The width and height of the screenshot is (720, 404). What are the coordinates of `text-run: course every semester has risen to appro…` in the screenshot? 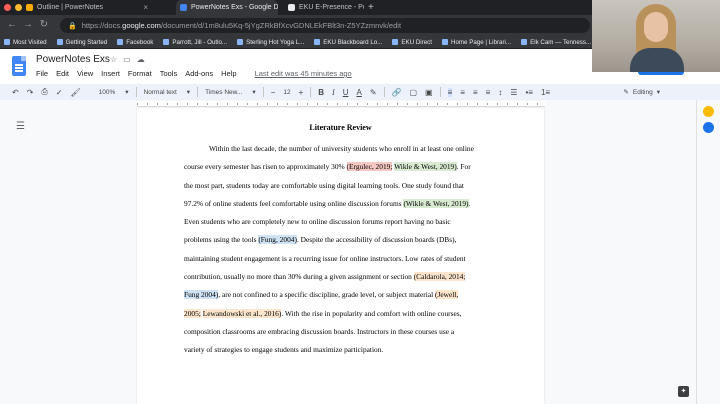 It's located at (265, 167).